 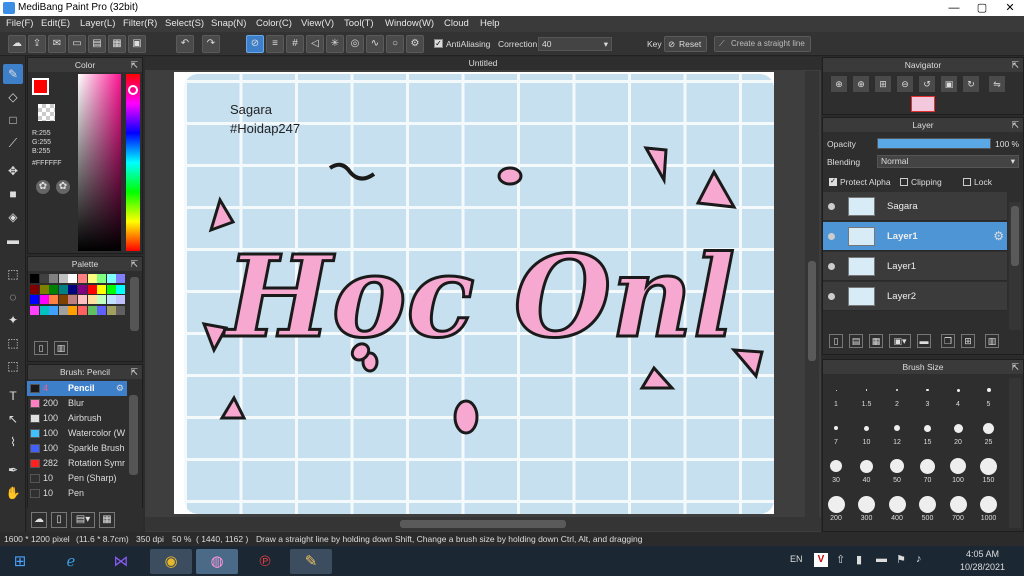 What do you see at coordinates (900, 341) in the screenshot?
I see `layer-type-menu-icon: ▣▾` at bounding box center [900, 341].